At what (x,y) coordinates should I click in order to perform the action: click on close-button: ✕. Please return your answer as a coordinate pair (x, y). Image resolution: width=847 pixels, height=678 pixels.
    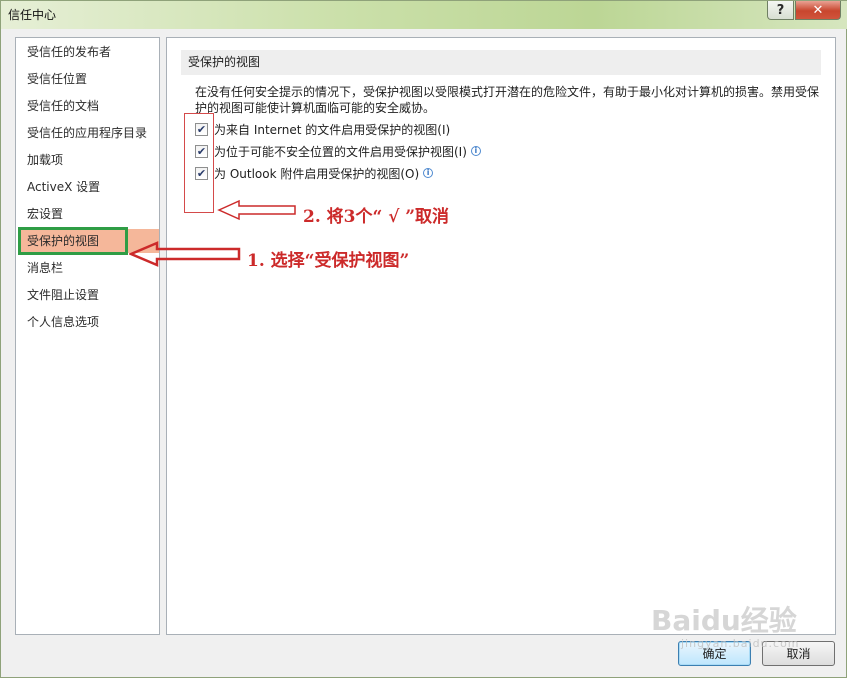
    Looking at the image, I should click on (818, 10).